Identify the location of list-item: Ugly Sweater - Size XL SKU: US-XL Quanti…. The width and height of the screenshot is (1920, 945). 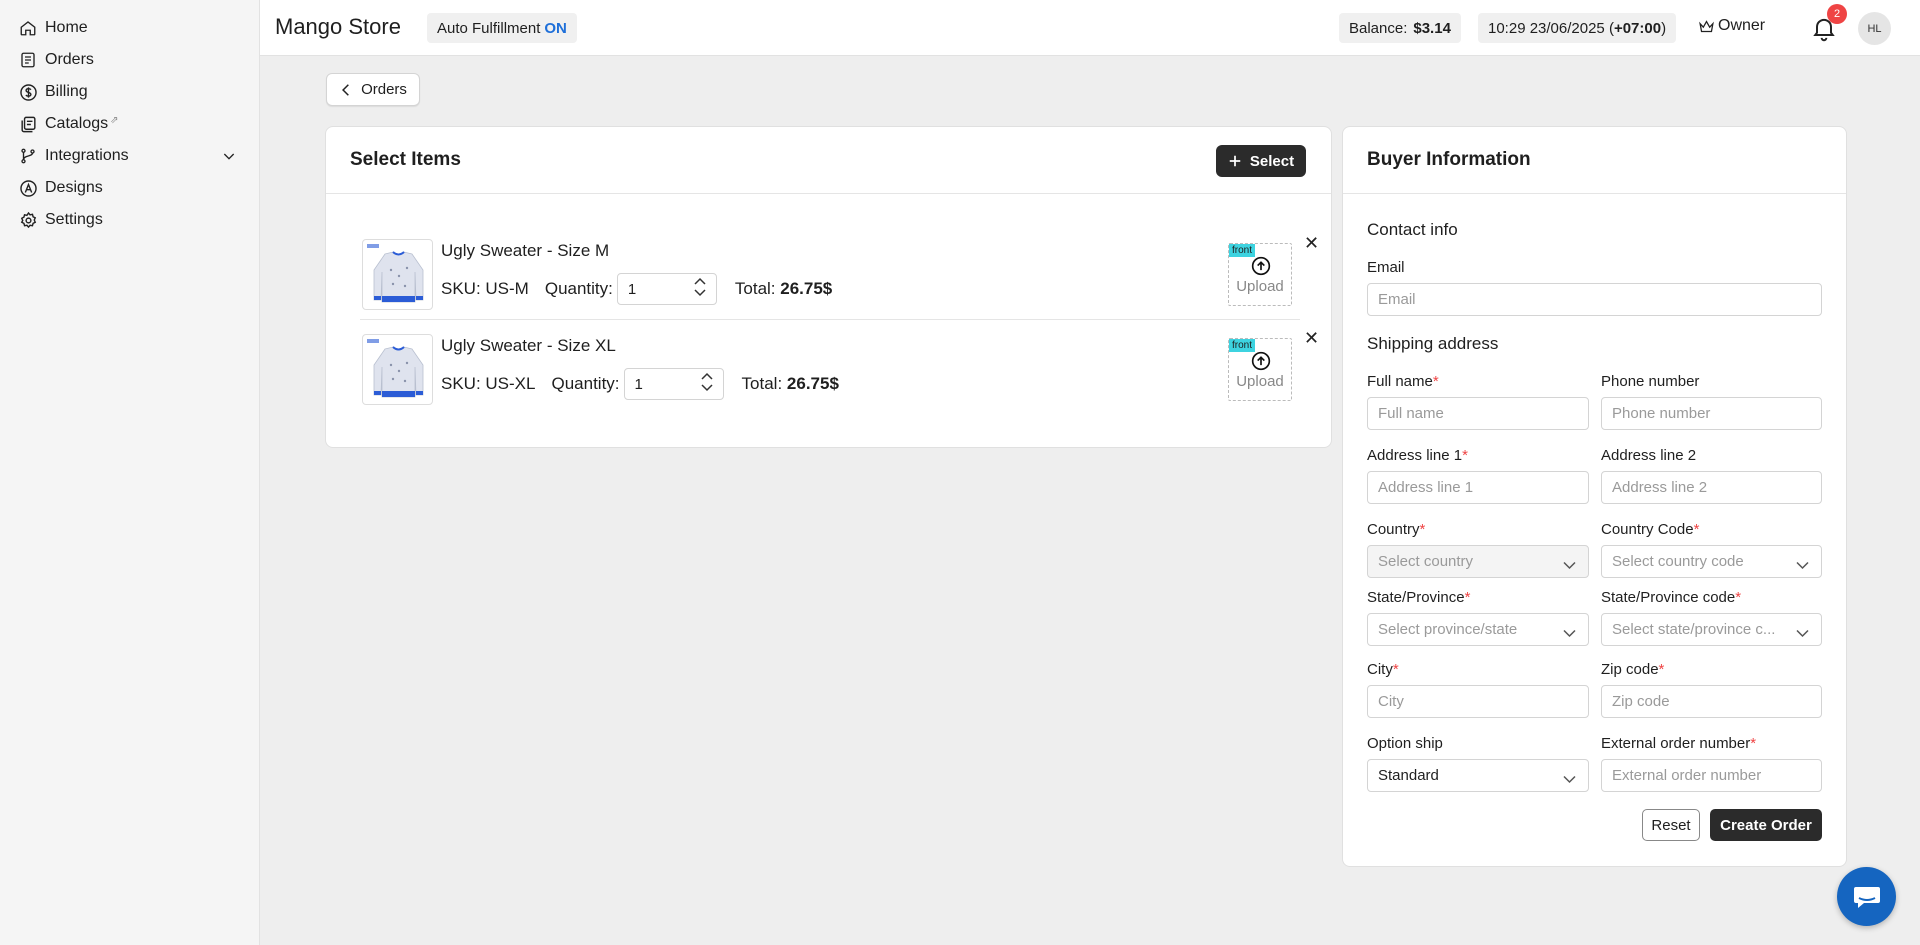
(840, 371).